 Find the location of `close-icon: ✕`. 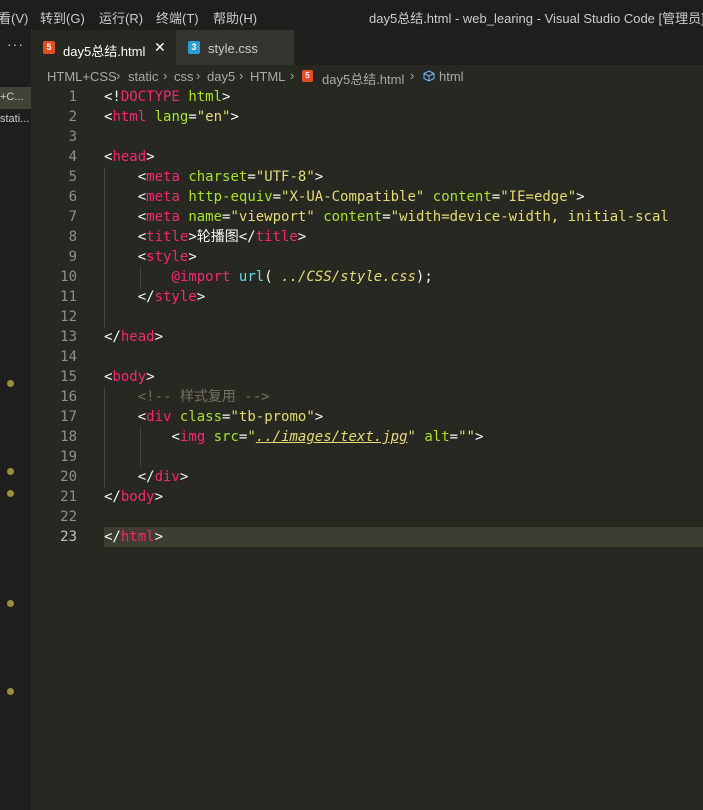

close-icon: ✕ is located at coordinates (160, 47).